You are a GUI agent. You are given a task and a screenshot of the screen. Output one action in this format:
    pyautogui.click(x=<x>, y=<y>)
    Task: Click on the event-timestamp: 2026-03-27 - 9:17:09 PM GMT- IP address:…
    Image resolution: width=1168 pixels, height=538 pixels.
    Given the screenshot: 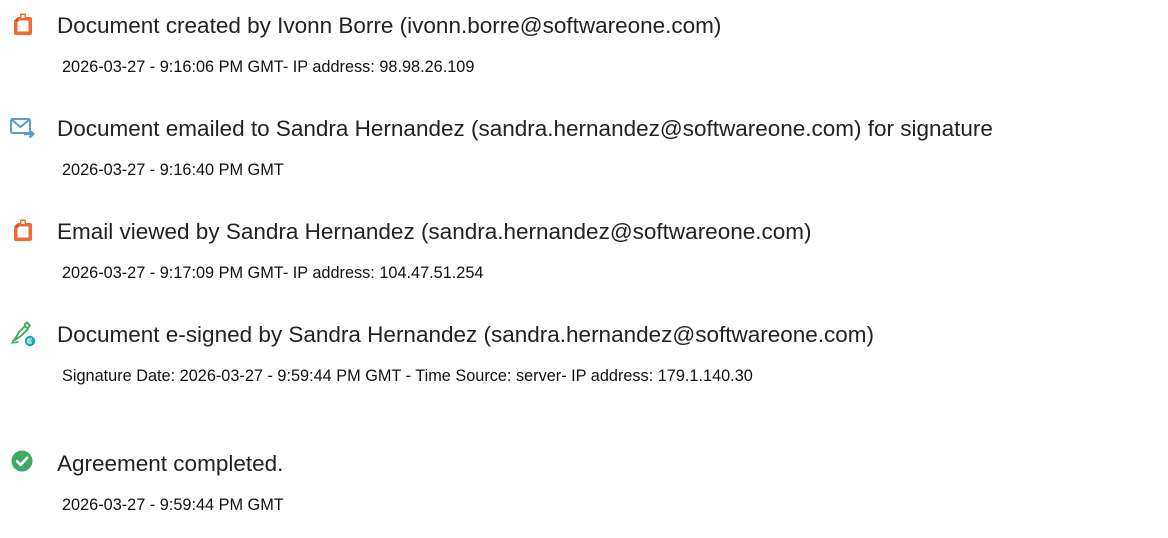 What is the action you would take?
    pyautogui.click(x=273, y=273)
    